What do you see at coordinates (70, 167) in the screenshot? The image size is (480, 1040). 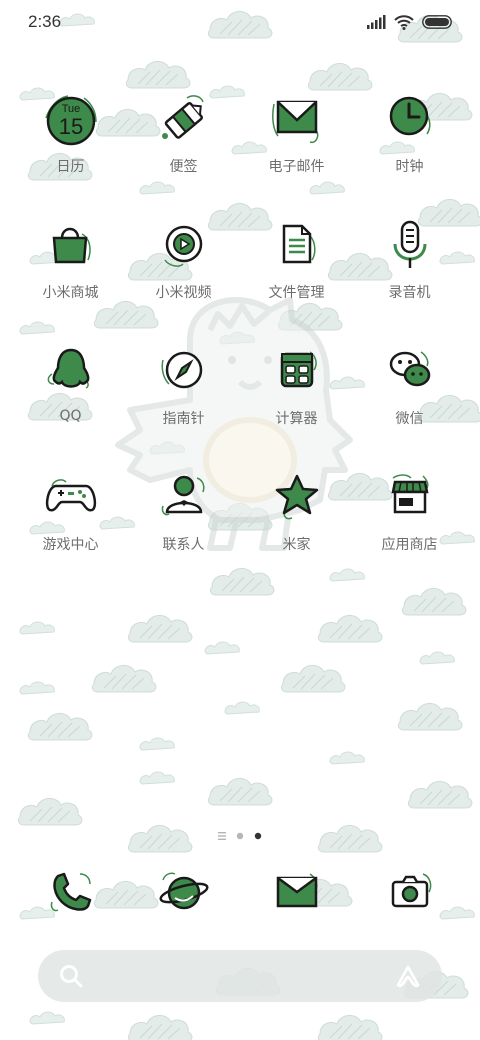 I see `app-label: 日历` at bounding box center [70, 167].